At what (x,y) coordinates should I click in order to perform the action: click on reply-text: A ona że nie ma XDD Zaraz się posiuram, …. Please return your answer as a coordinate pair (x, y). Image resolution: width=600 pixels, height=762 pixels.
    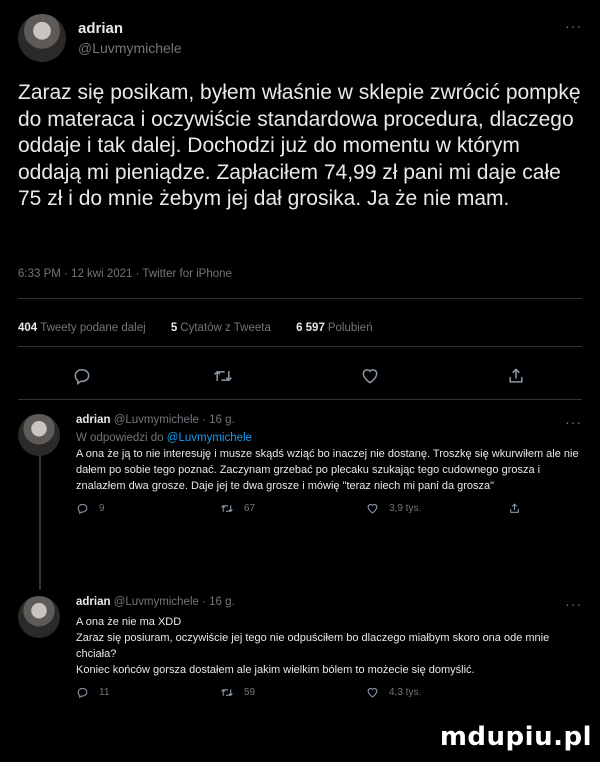
    Looking at the image, I should click on (313, 646).